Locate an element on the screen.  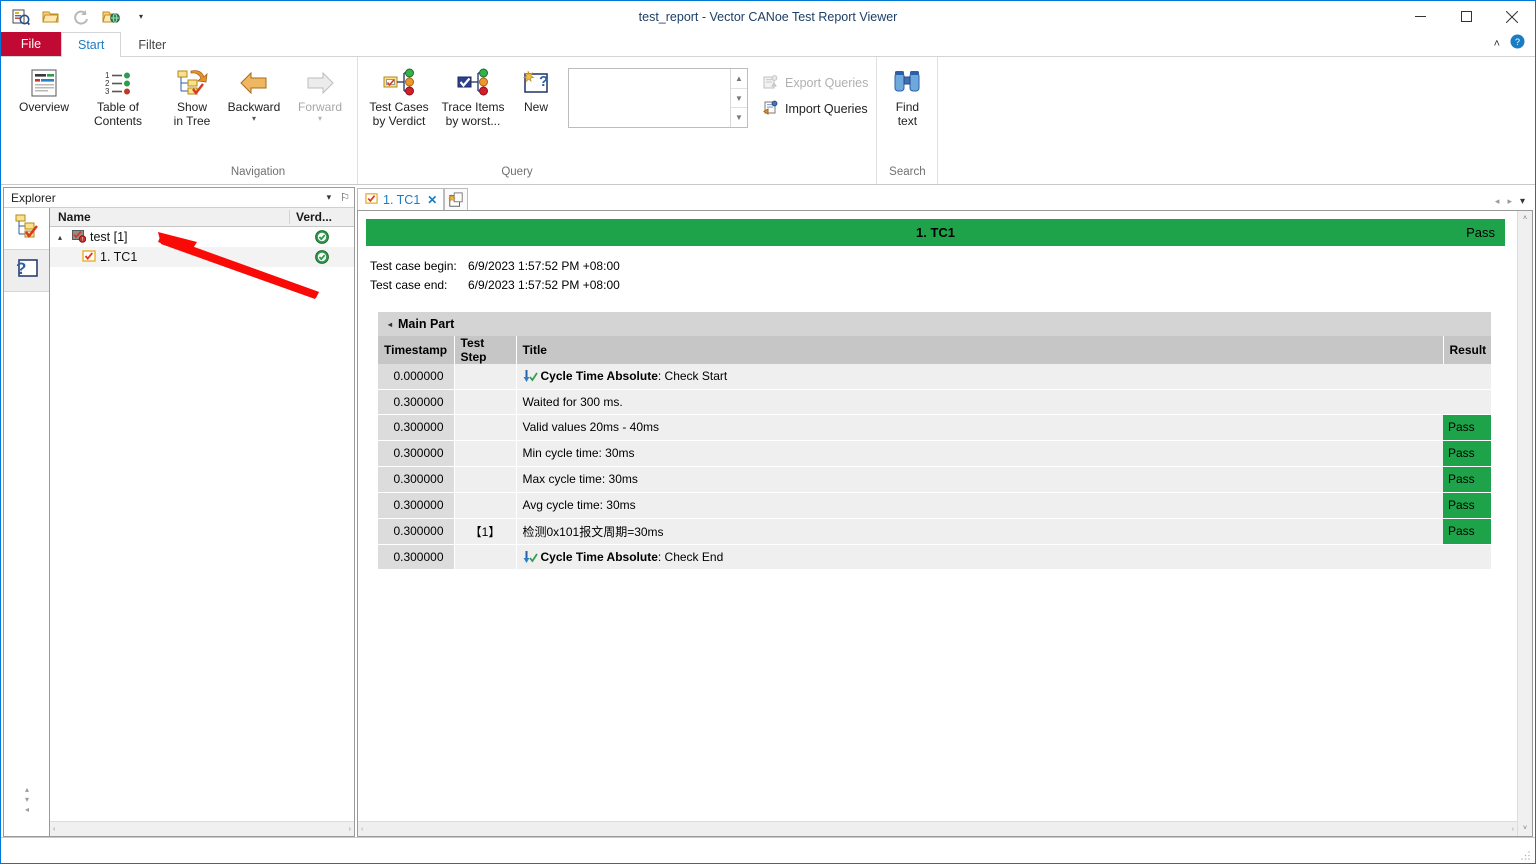
table-row: 0.300000 【1】 检测0x101报文周期=30ms Pass is located at coordinates (934, 531).